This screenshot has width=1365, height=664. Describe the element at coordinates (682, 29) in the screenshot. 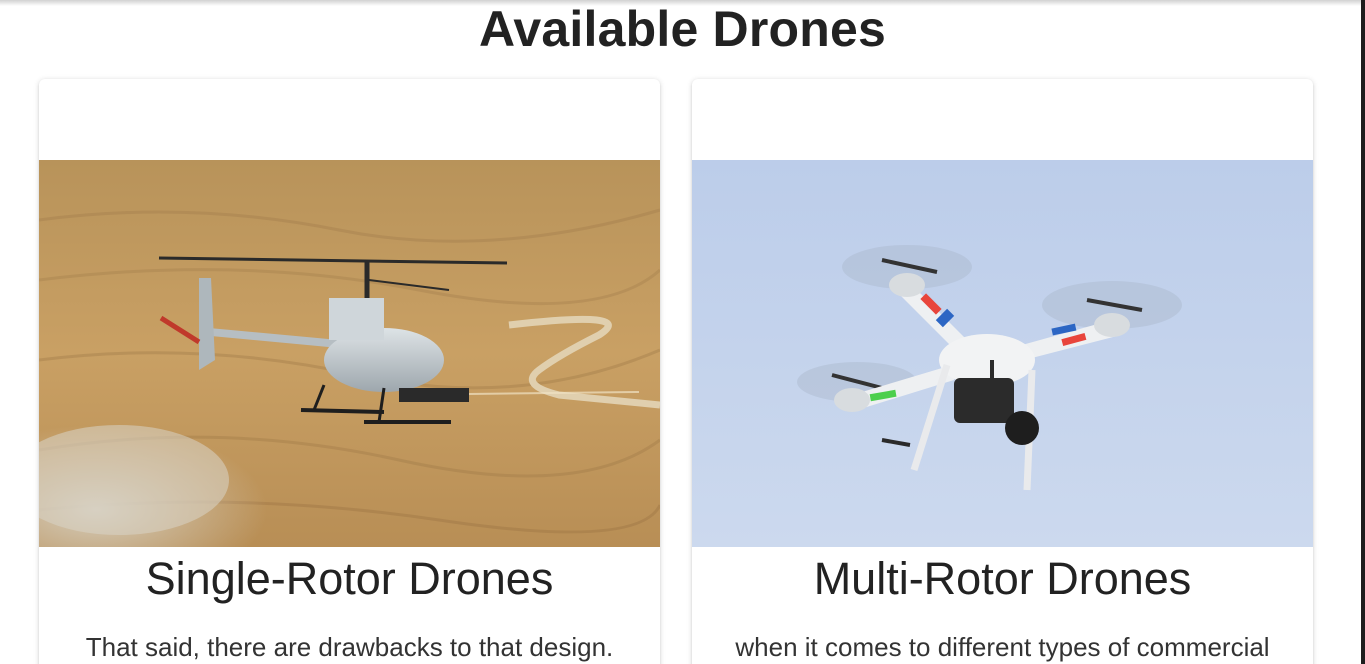

I see `page-title: Available Drones` at that location.